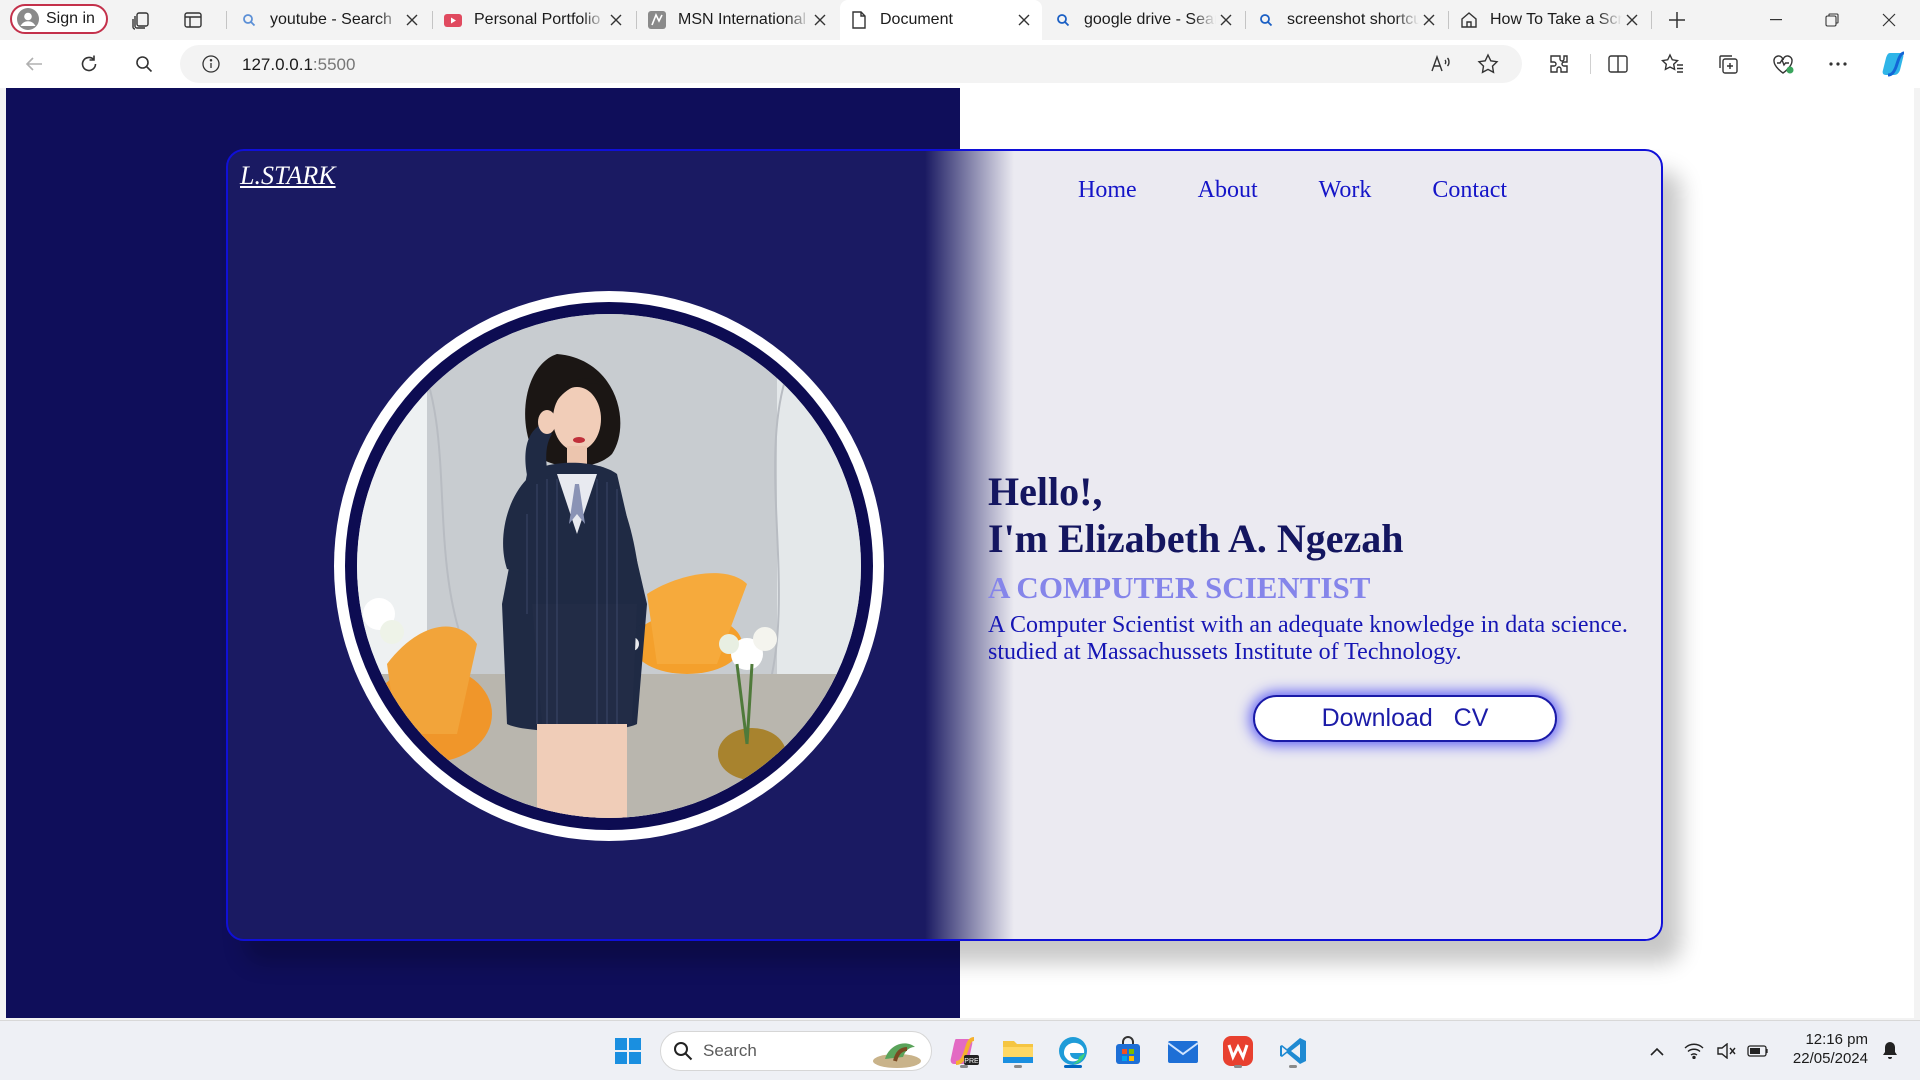  I want to click on close-window-icon, so click(1889, 20).